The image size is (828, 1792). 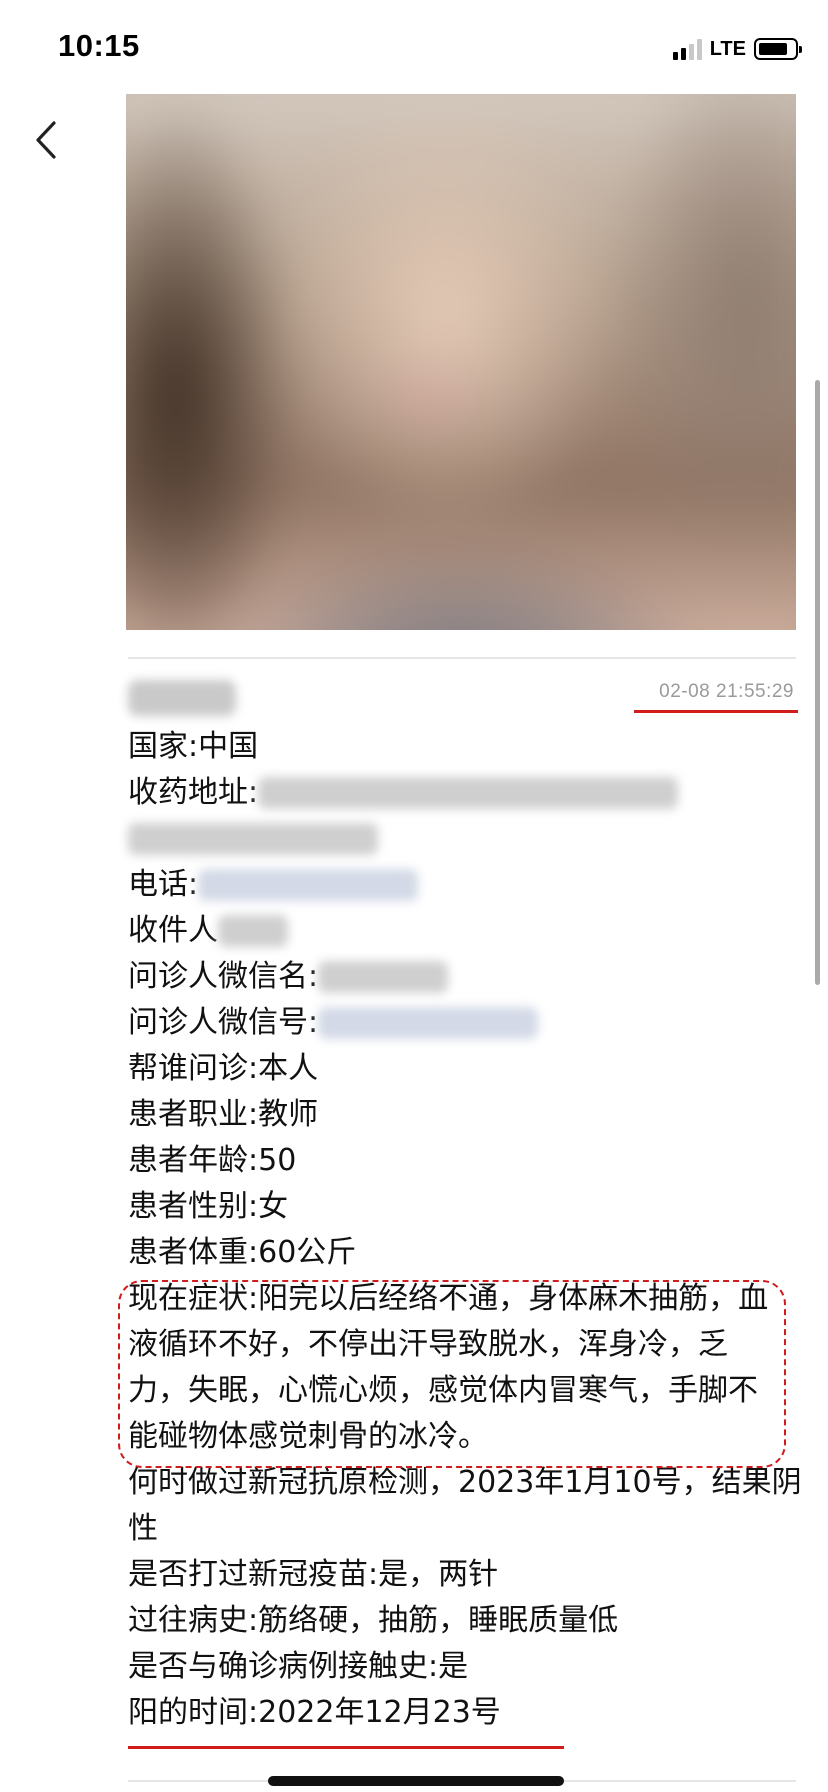 What do you see at coordinates (182, 698) in the screenshot?
I see `blurred-username` at bounding box center [182, 698].